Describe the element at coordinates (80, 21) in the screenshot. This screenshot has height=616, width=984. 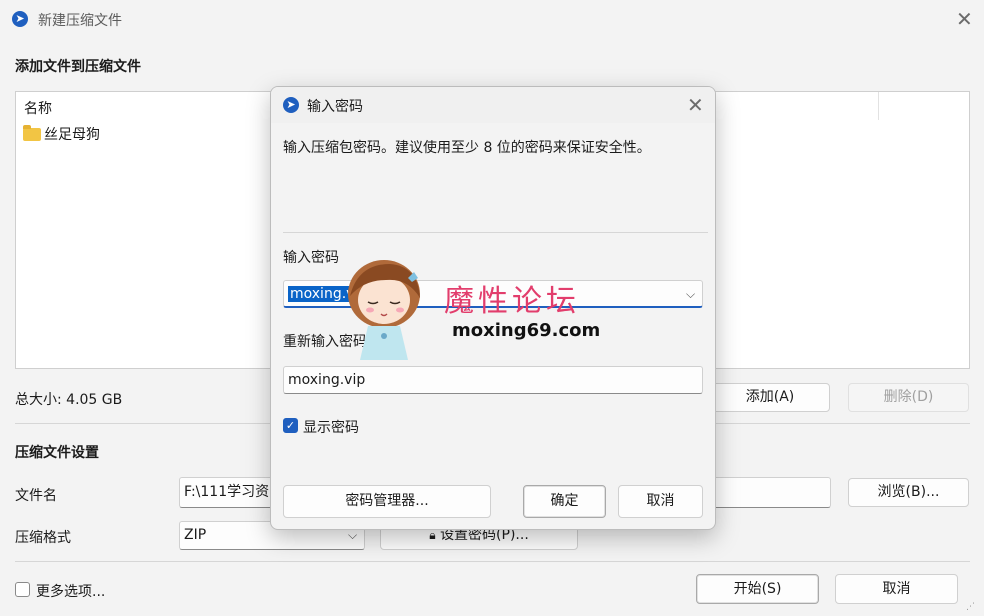
I see `window-title: 新建压缩文件` at that location.